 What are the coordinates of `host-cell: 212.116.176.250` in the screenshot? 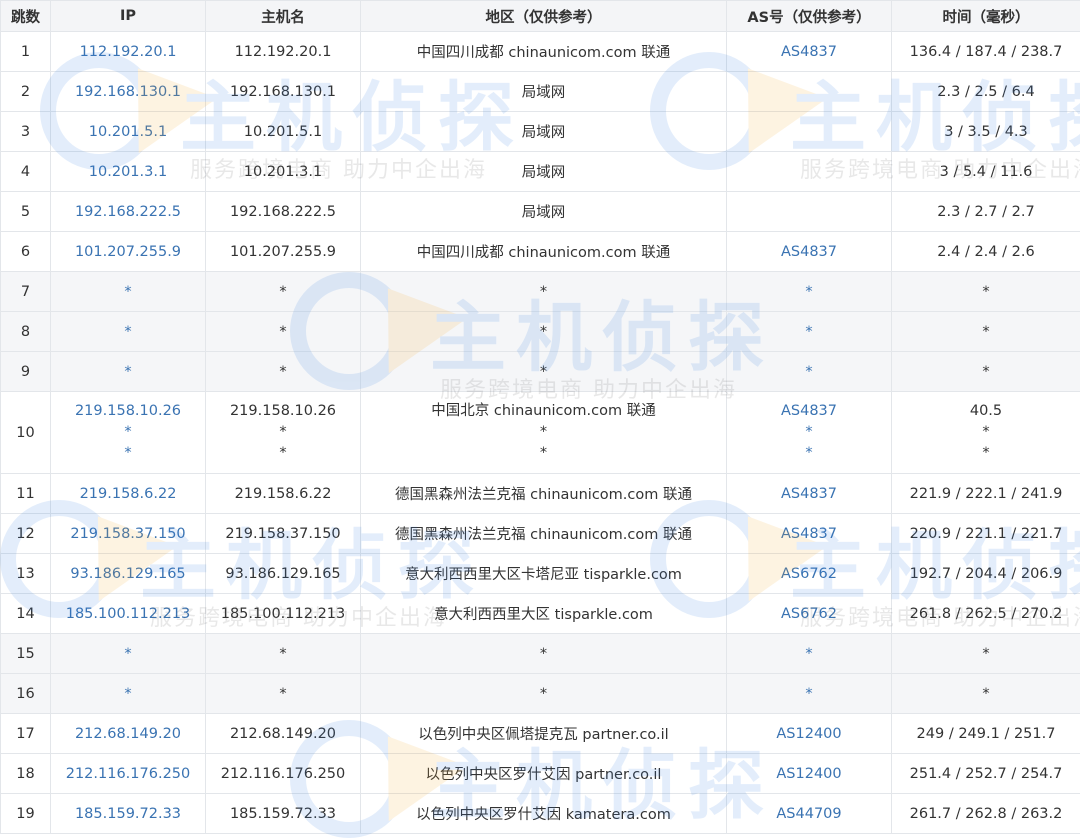 It's located at (283, 774).